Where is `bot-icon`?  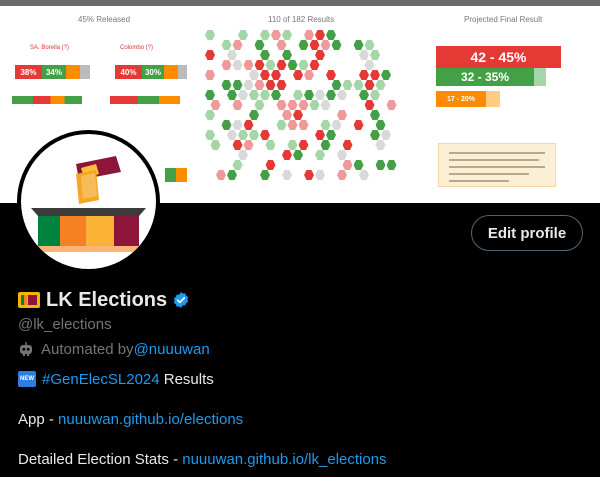
bot-icon is located at coordinates (26, 349).